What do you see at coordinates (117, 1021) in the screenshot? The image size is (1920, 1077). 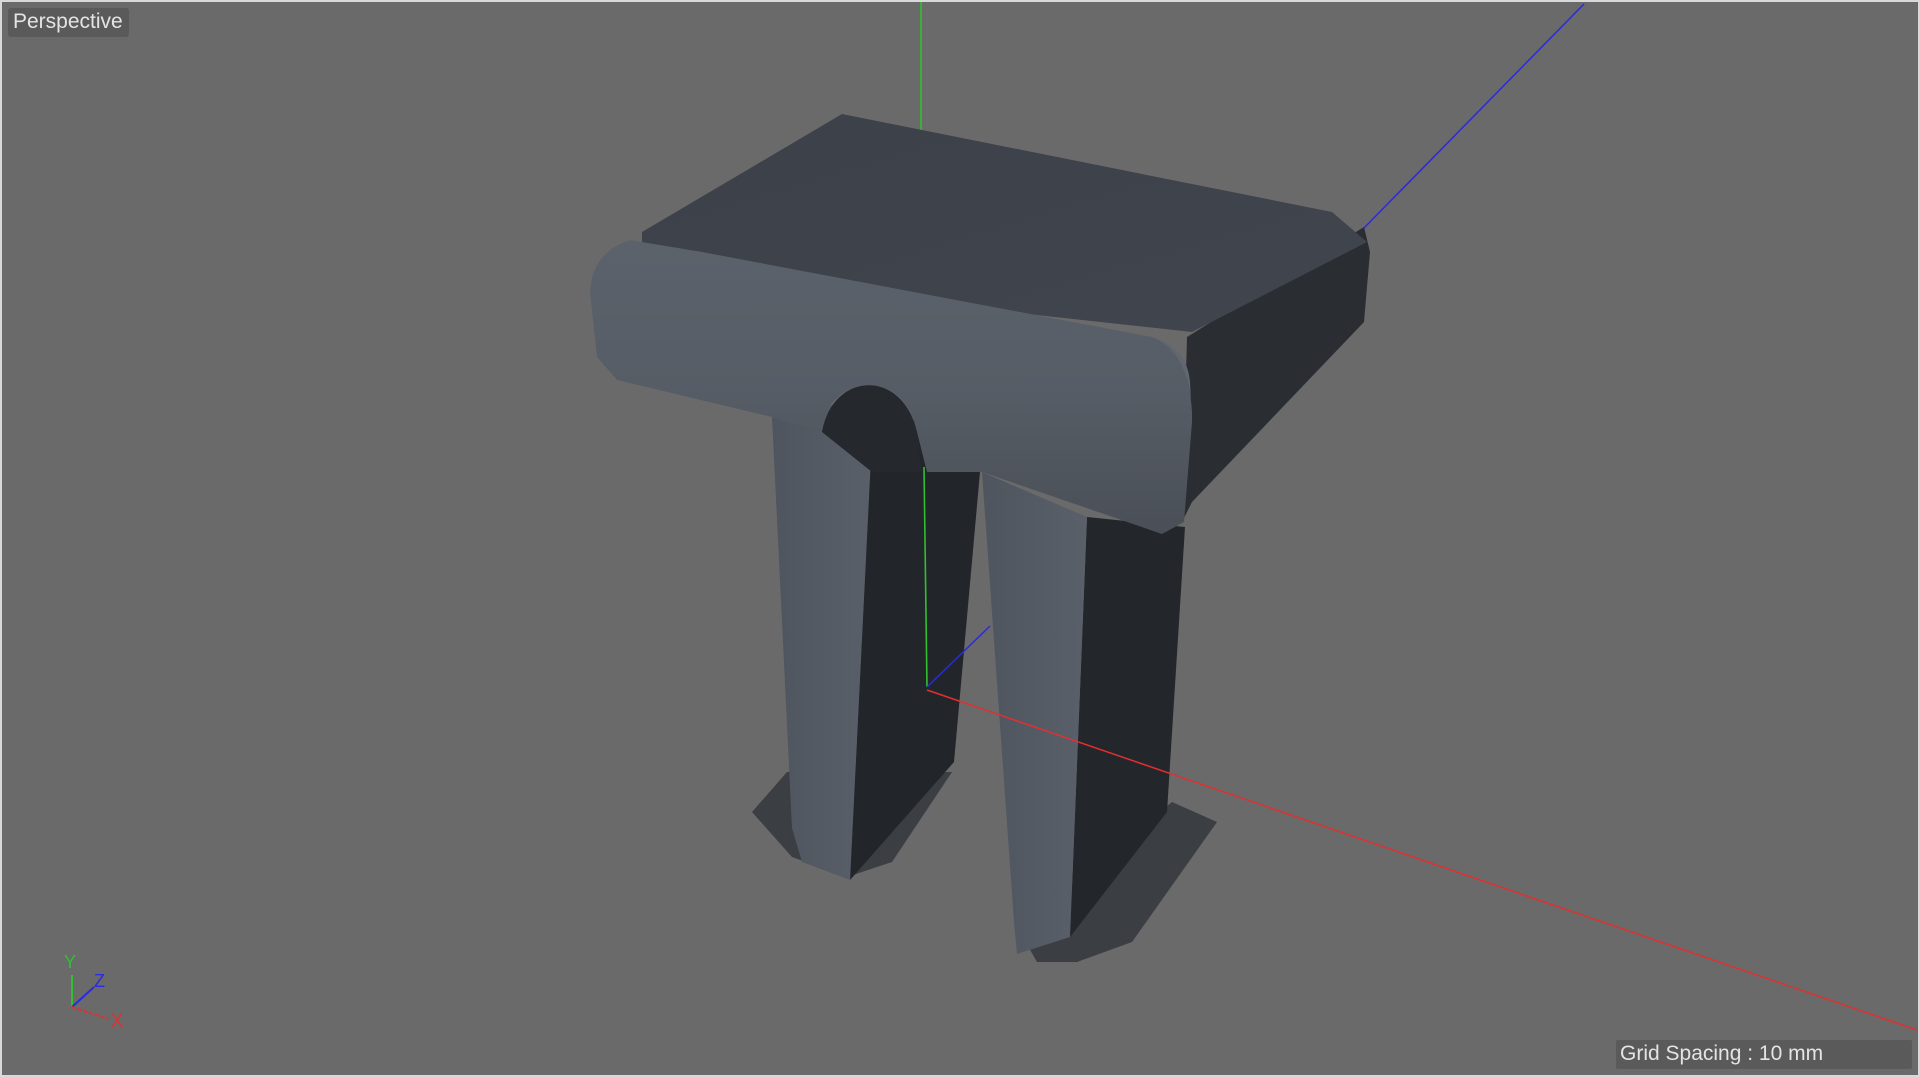 I see `gizmo-x-label: X` at bounding box center [117, 1021].